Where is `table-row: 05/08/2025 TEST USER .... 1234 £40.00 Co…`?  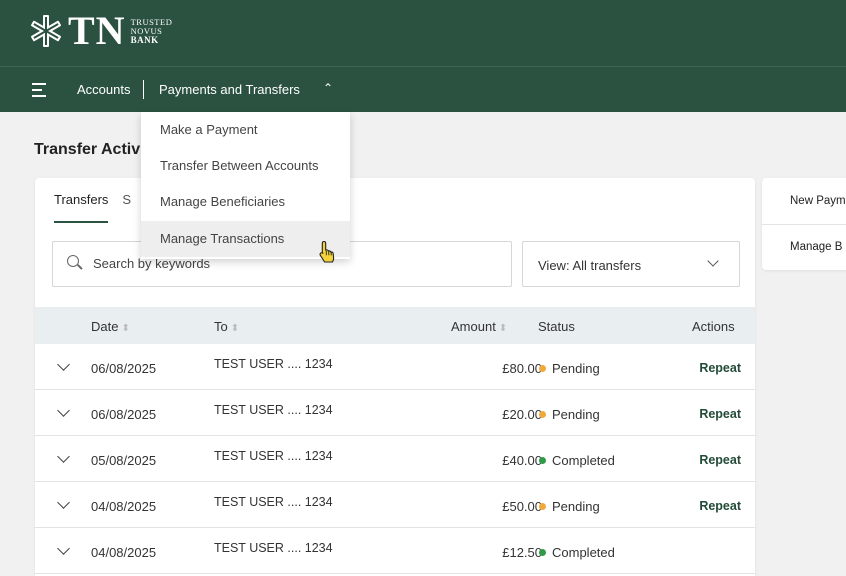 table-row: 05/08/2025 TEST USER .... 1234 £40.00 Co… is located at coordinates (395, 459).